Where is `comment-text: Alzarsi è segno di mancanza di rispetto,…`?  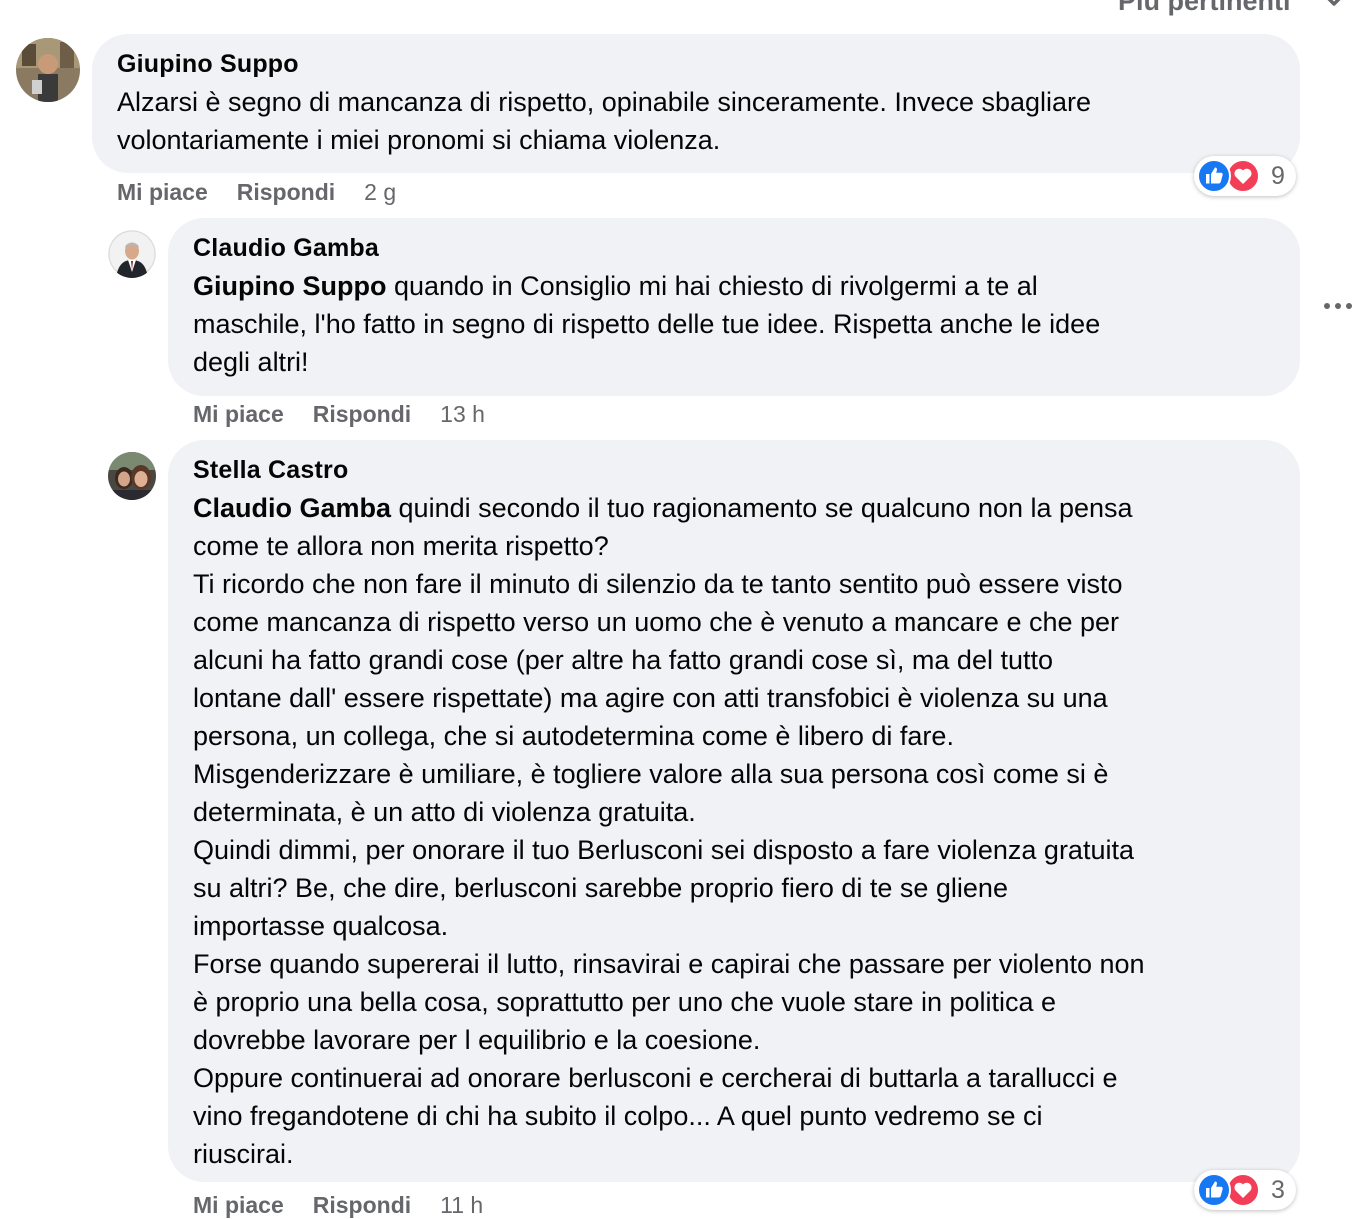 comment-text: Alzarsi è segno di mancanza di rispetto,… is located at coordinates (604, 121).